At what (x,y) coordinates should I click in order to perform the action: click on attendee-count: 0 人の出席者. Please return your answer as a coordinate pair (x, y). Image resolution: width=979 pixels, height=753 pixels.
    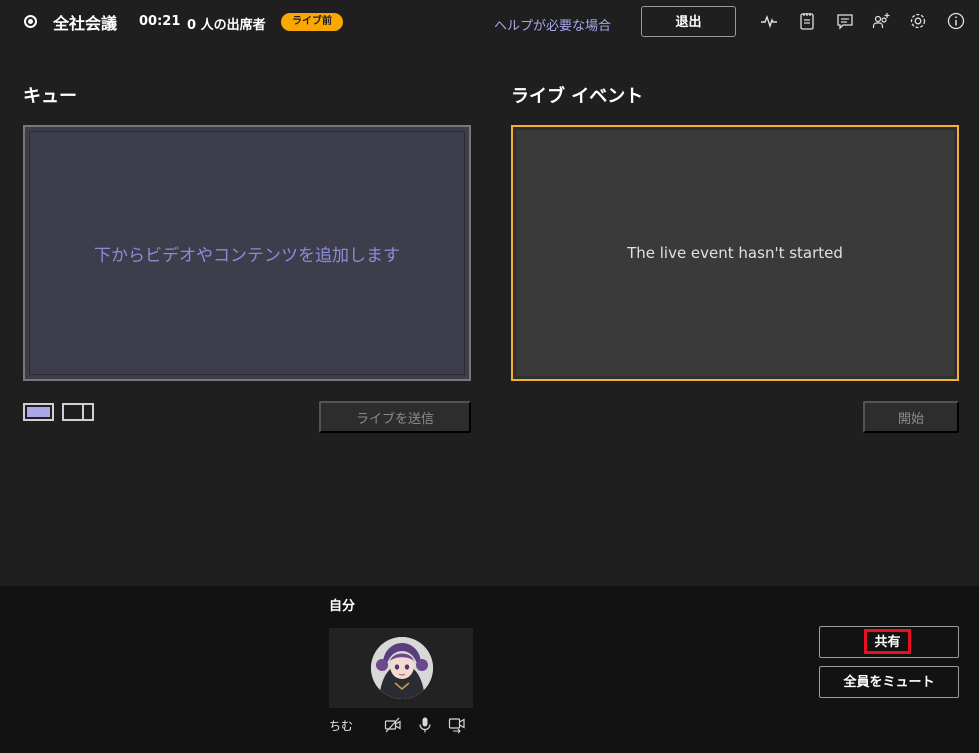
    Looking at the image, I should click on (226, 25).